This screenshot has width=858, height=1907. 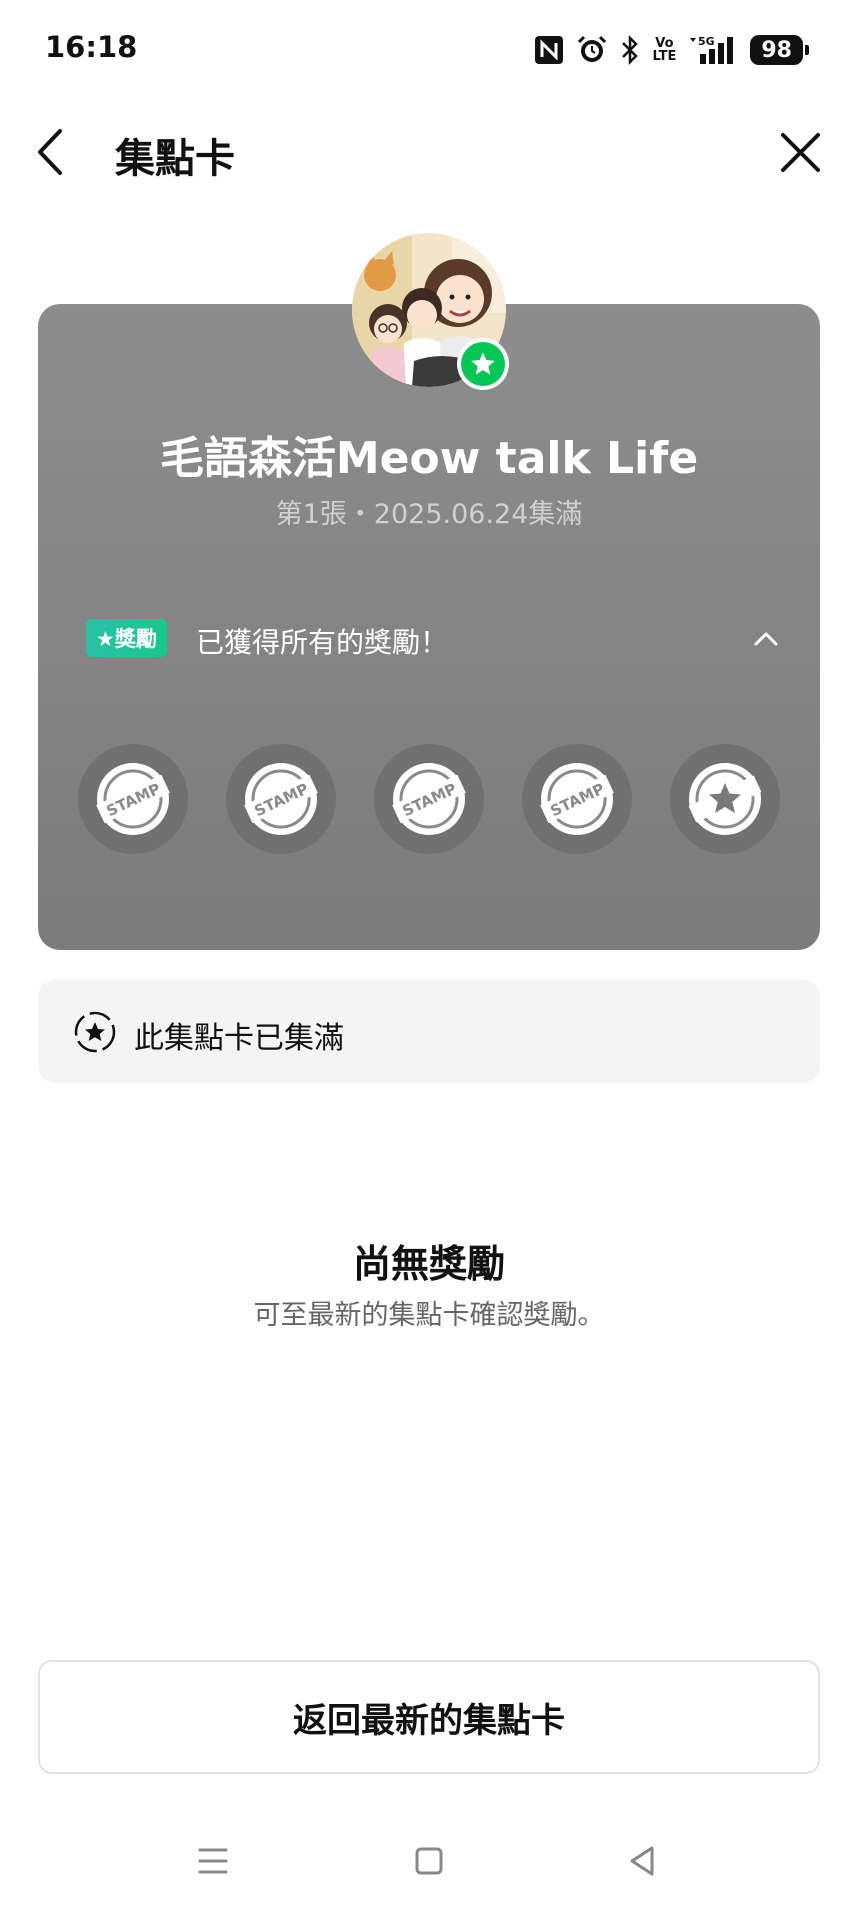 I want to click on reward-status-text: 已獲得所有的獎勵！, so click(x=322, y=642).